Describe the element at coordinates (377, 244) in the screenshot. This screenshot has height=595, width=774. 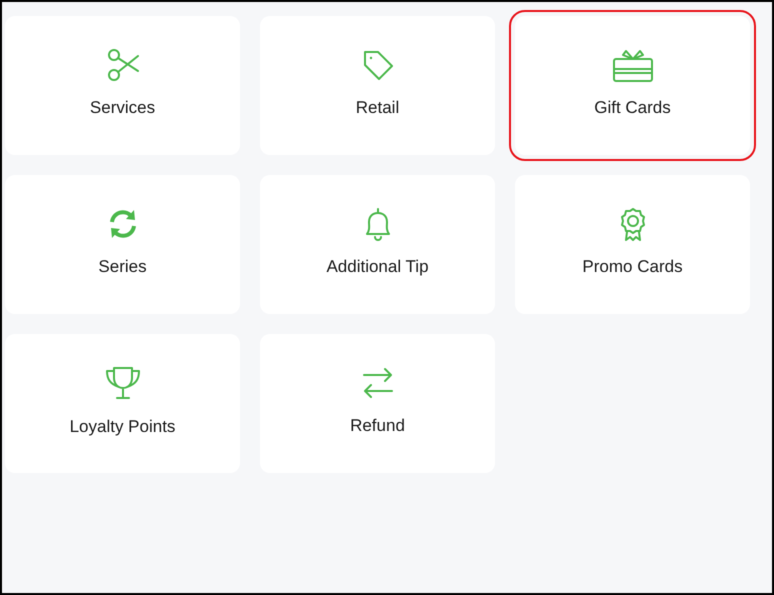
I see `menu-tile: Additional Tip` at that location.